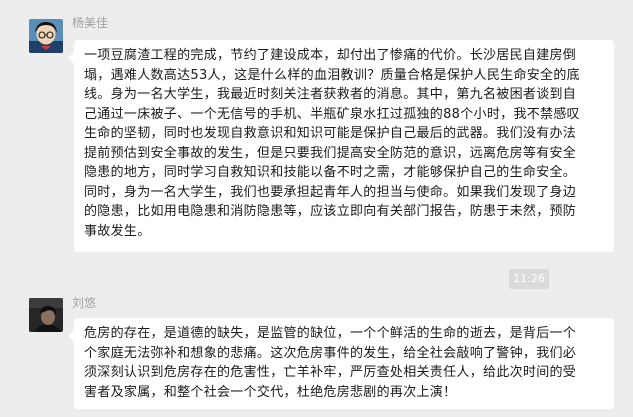 The width and height of the screenshot is (633, 417). Describe the element at coordinates (332, 114) in the screenshot. I see `message-line: 己通过一床被子、一个无信号的手机、半瓶矿泉水扛过孤独的88个小时，我不禁感叹` at that location.